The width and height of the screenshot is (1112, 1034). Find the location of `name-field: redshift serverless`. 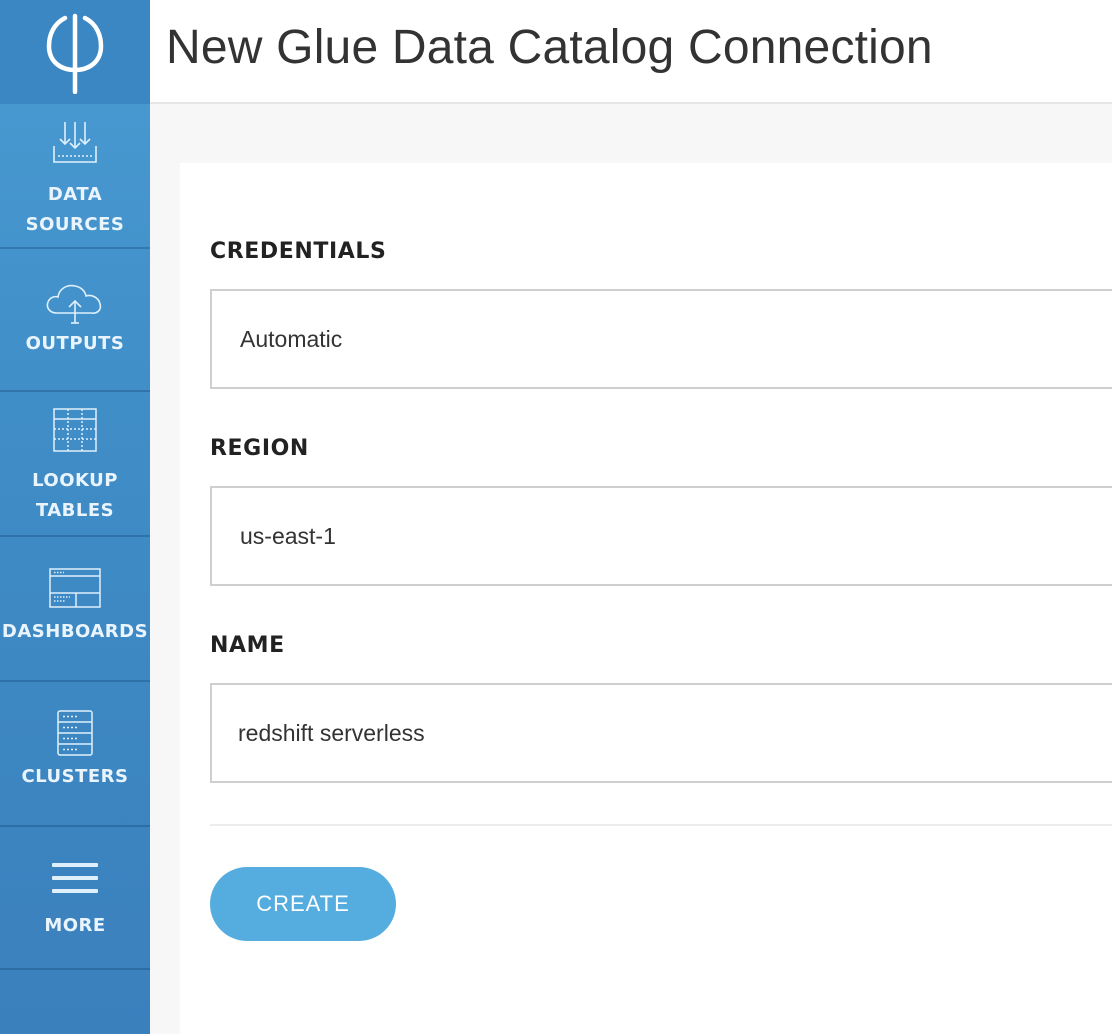

name-field: redshift serverless is located at coordinates (661, 733).